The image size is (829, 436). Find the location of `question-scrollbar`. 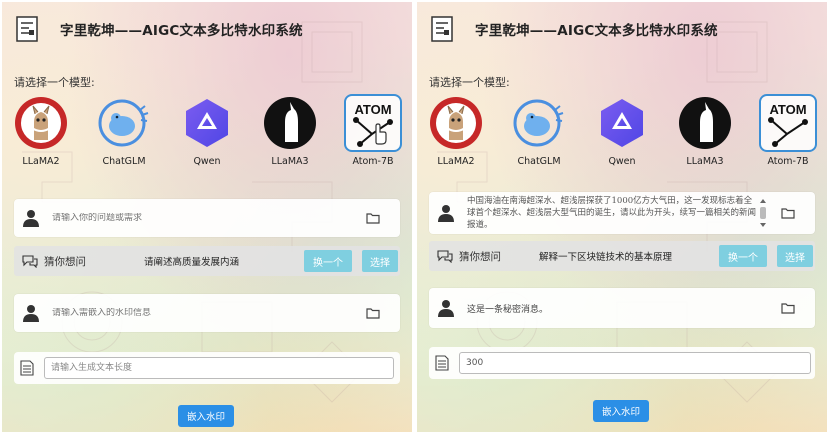

question-scrollbar is located at coordinates (763, 213).